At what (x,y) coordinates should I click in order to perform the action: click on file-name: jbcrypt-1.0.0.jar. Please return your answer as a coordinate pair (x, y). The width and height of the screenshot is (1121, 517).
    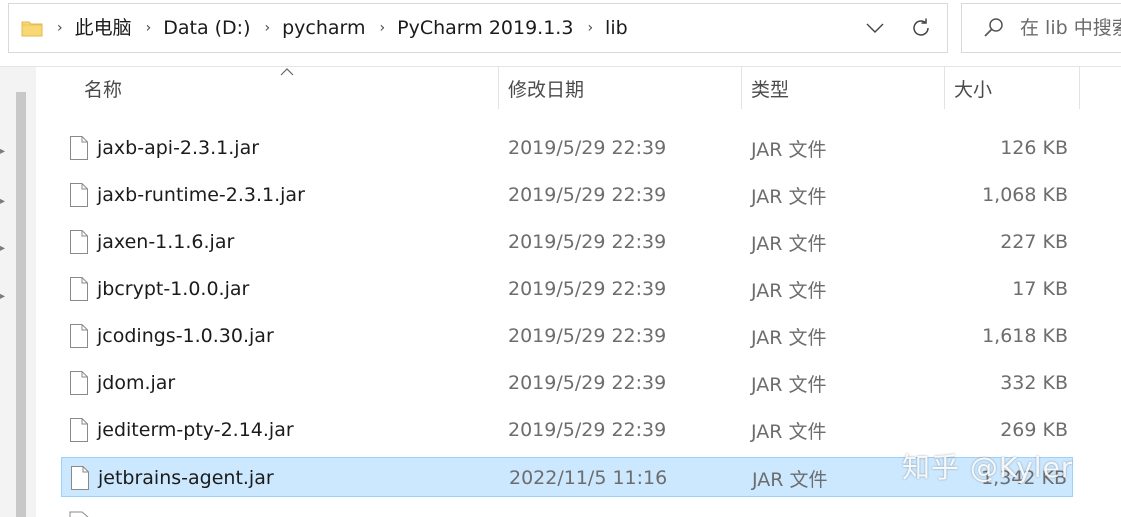
    Looking at the image, I should click on (173, 289).